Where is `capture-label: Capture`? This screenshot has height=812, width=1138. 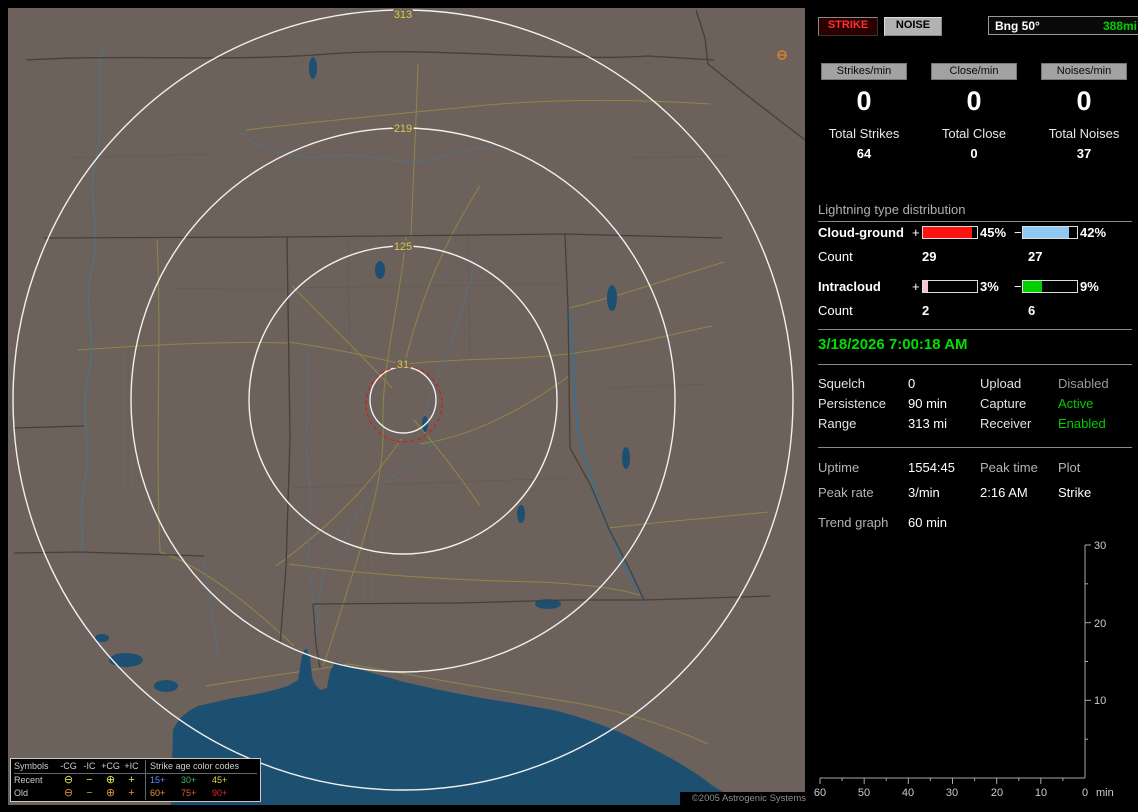 capture-label: Capture is located at coordinates (1003, 403).